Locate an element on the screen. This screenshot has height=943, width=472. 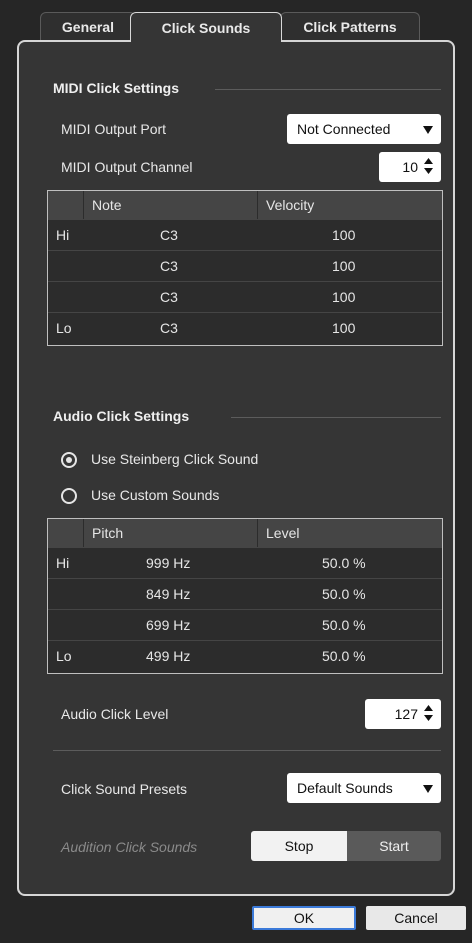
midi-section-title: MIDI Click Settings is located at coordinates (116, 88).